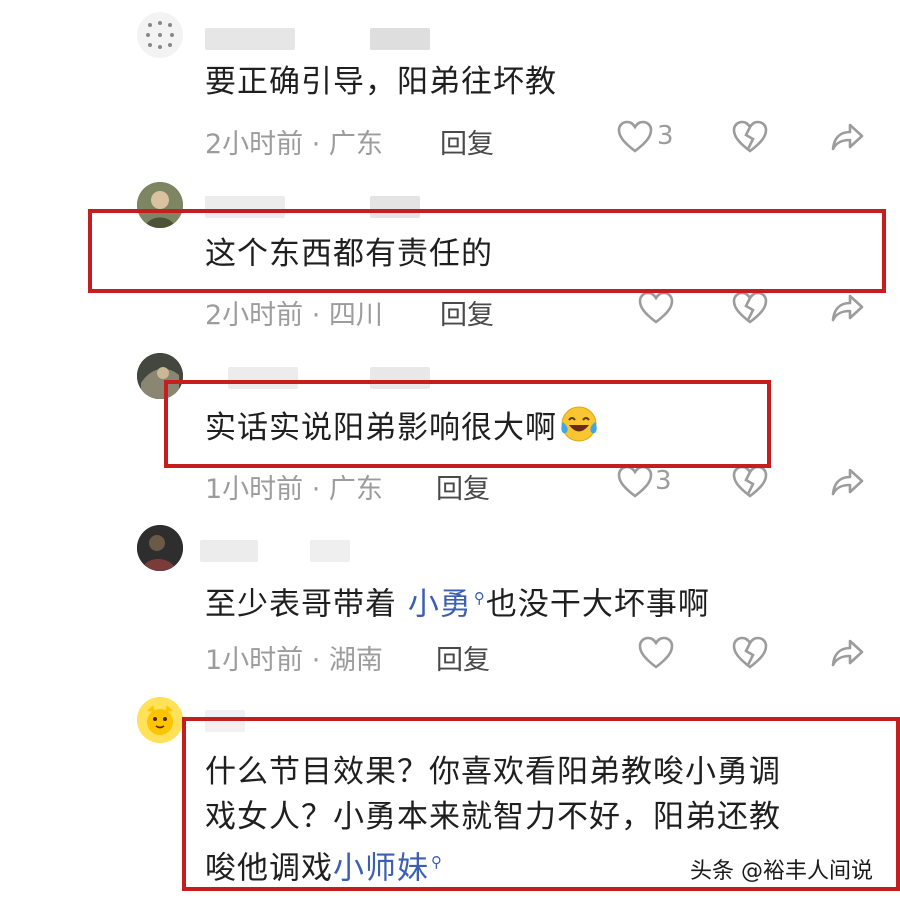 The width and height of the screenshot is (900, 900). Describe the element at coordinates (781, 871) in the screenshot. I see `watermark: 头条 @裕丰人间说` at that location.